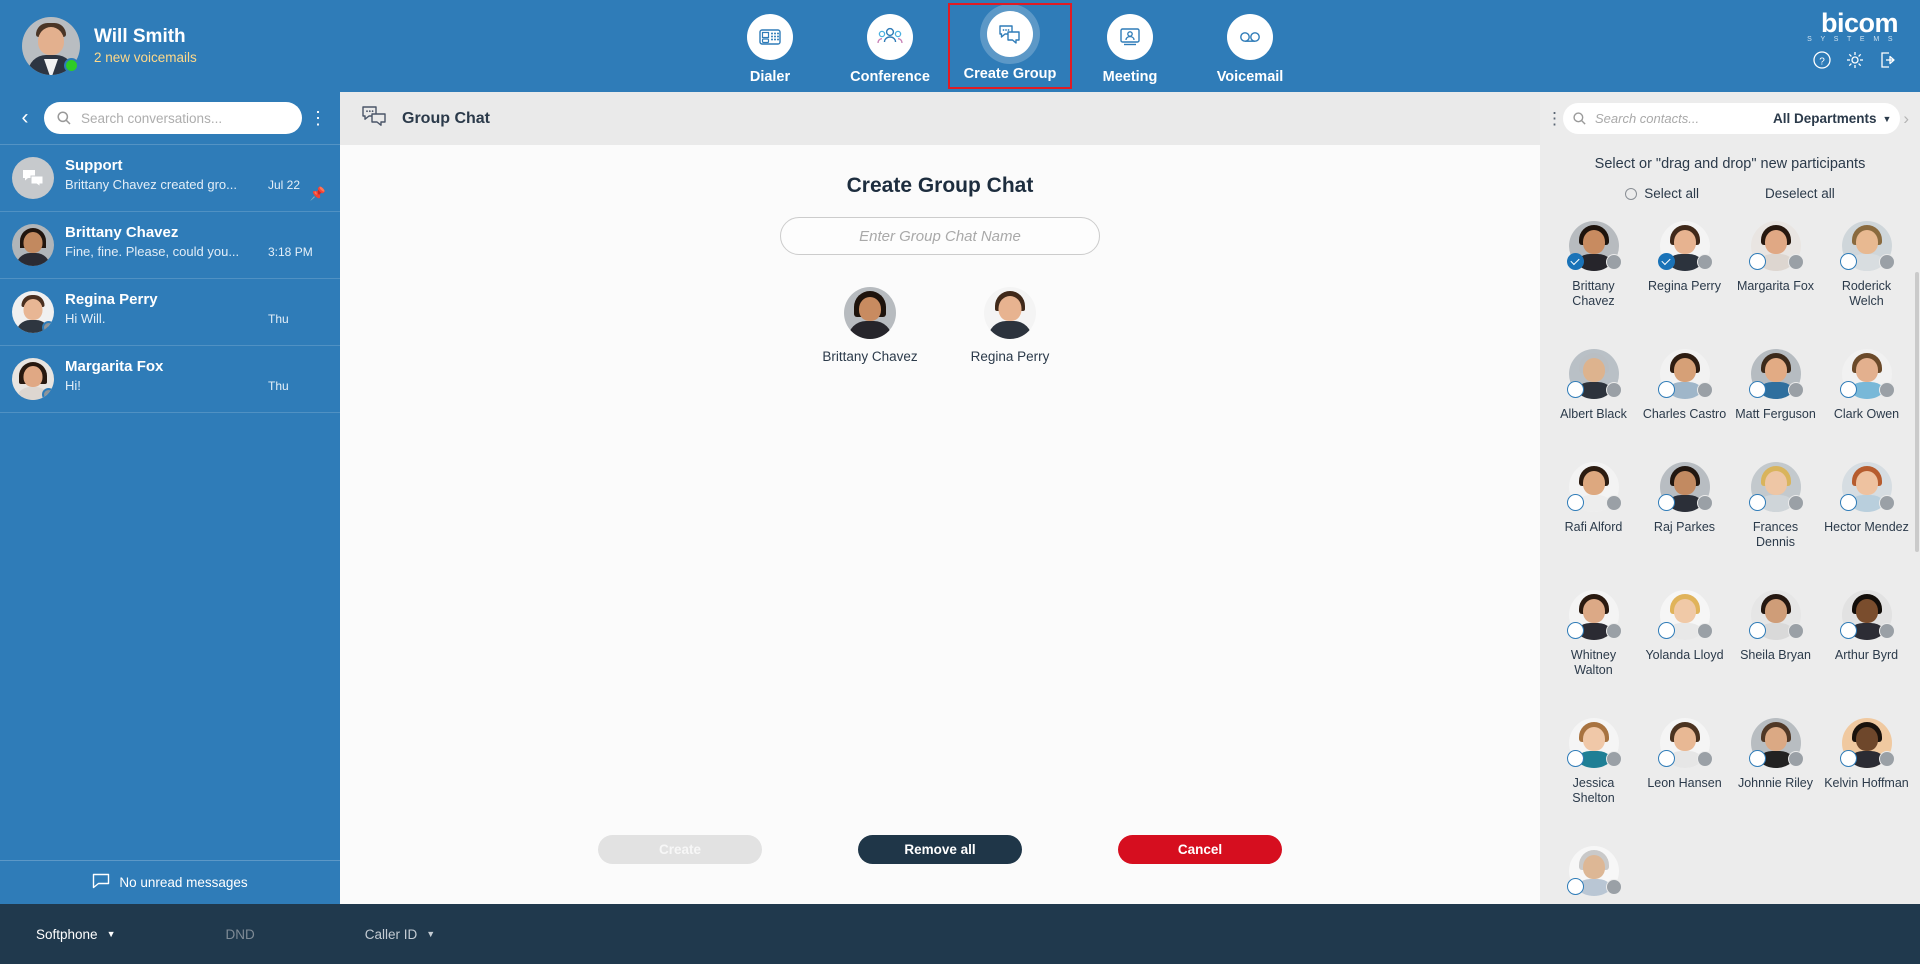 The width and height of the screenshot is (1920, 964). What do you see at coordinates (1593, 650) in the screenshot?
I see `contact-item-whitney-walton: Whitney Walton` at bounding box center [1593, 650].